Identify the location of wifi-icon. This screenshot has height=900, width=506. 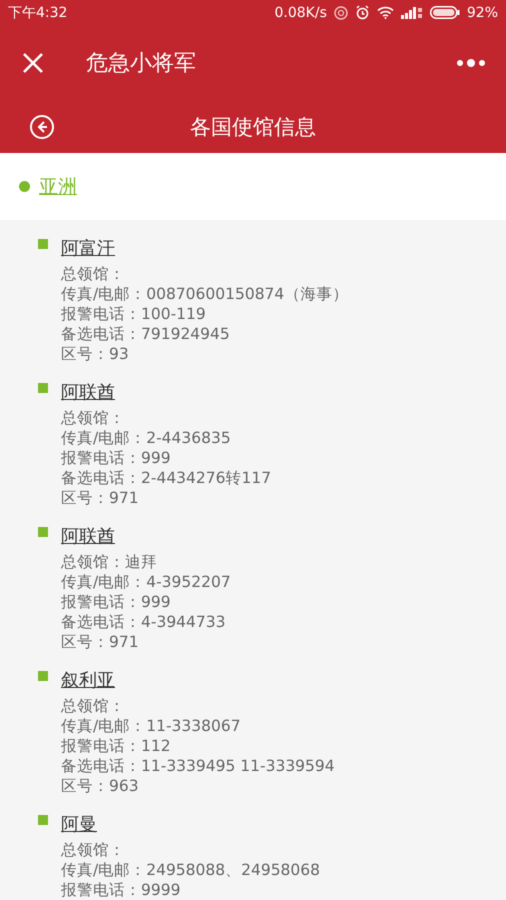
(385, 12).